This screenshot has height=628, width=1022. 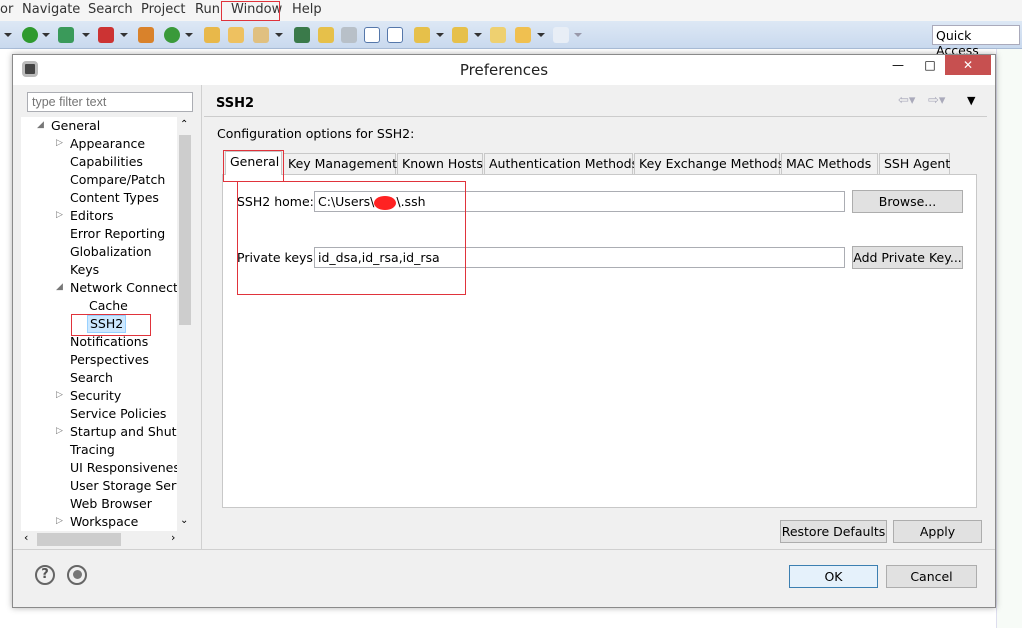 What do you see at coordinates (77, 575) in the screenshot?
I see `import-export-icon` at bounding box center [77, 575].